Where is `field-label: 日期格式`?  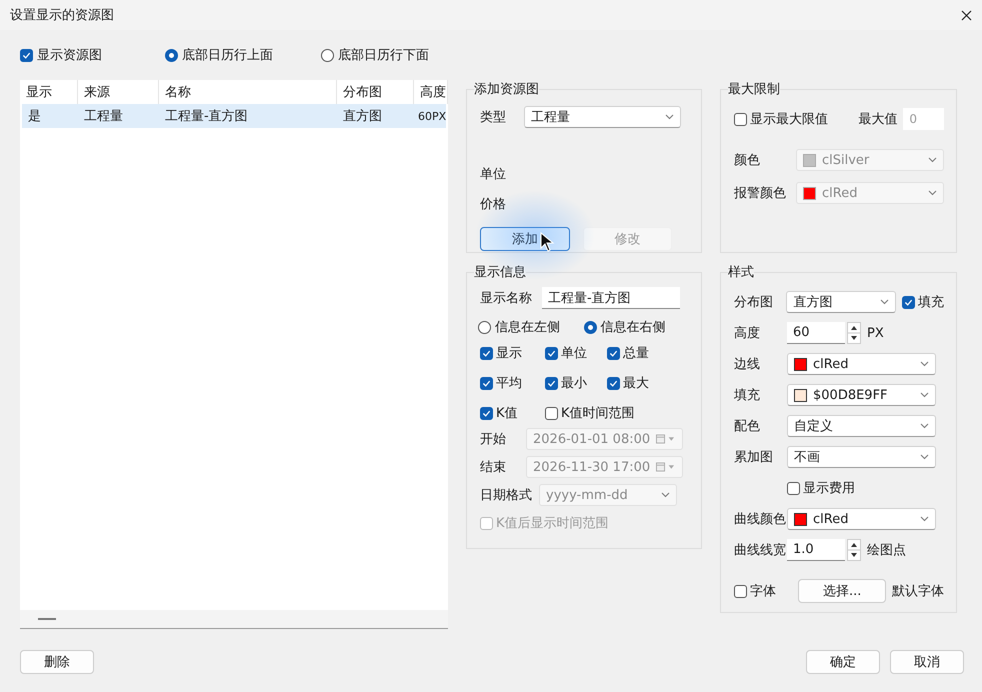
field-label: 日期格式 is located at coordinates (506, 495).